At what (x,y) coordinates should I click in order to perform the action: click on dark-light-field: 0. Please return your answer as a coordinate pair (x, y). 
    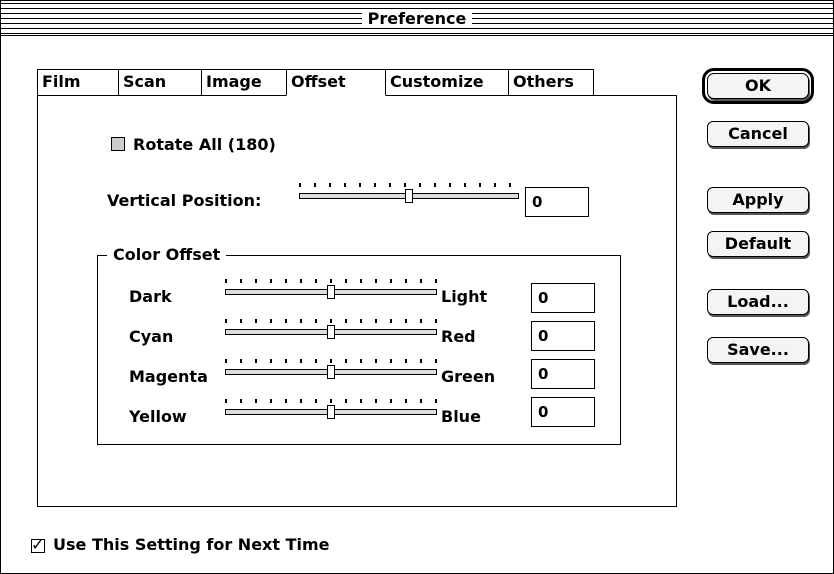
    Looking at the image, I should click on (563, 298).